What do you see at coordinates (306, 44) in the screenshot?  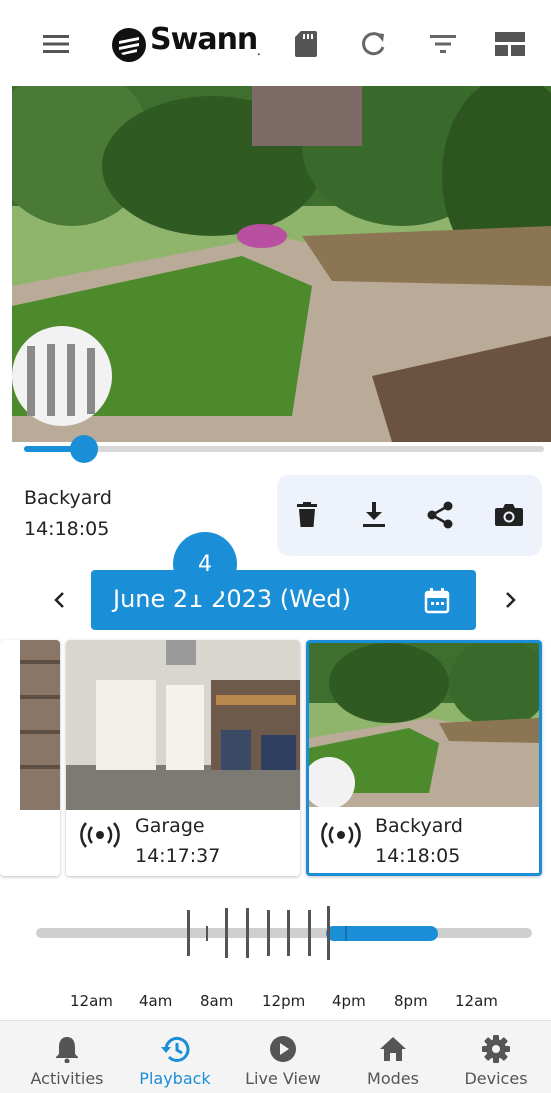 I see `sd-card-icon` at bounding box center [306, 44].